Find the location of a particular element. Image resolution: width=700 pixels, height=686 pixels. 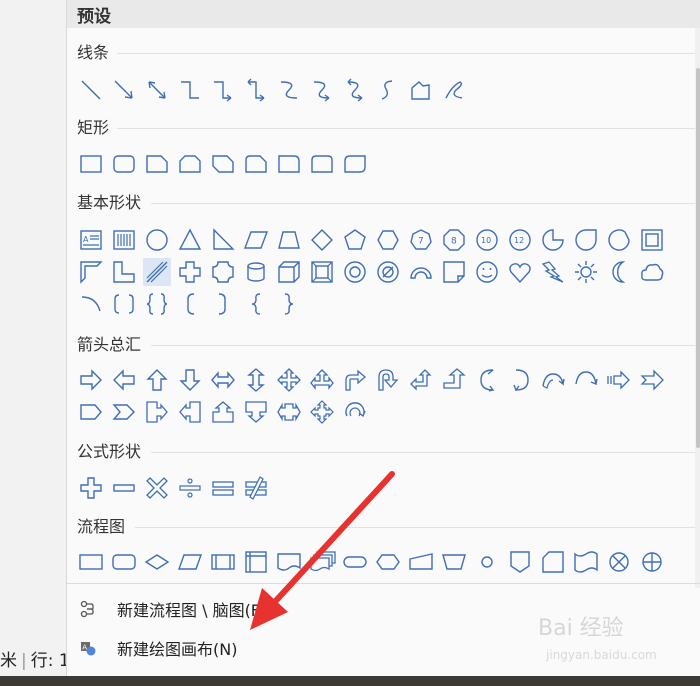

shape-dblarrow-icon is located at coordinates (157, 90).